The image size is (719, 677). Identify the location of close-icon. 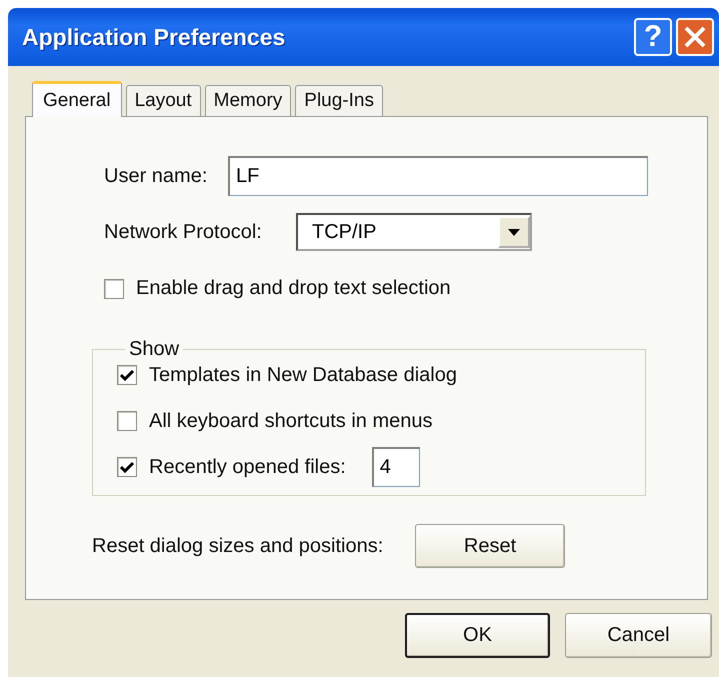
(695, 37).